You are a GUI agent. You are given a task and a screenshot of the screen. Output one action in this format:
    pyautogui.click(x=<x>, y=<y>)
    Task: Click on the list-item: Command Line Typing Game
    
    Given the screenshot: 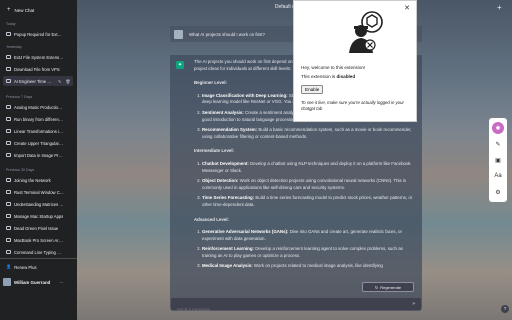 What is the action you would take?
    pyautogui.click(x=38, y=252)
    